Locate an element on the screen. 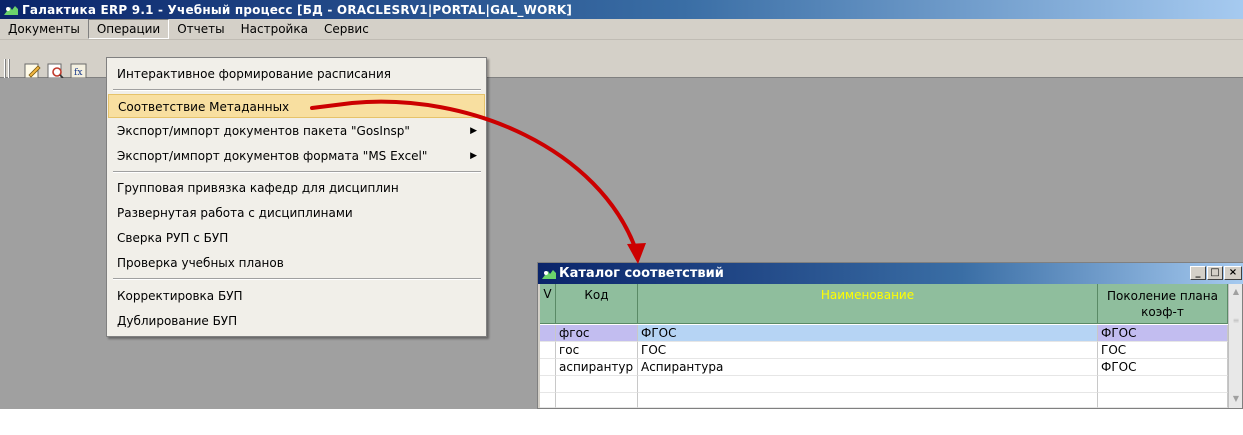 The image size is (1243, 435). column-header-generation: Поколение плана коэф-т is located at coordinates (1163, 304).